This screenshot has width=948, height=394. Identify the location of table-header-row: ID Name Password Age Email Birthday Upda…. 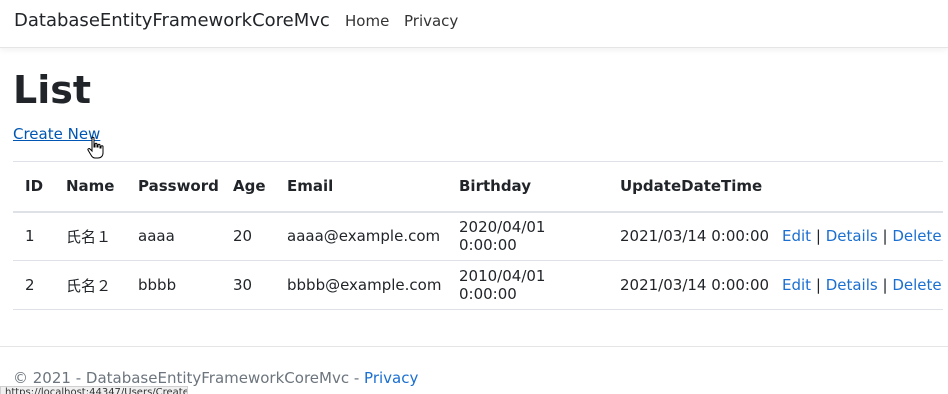
(478, 186).